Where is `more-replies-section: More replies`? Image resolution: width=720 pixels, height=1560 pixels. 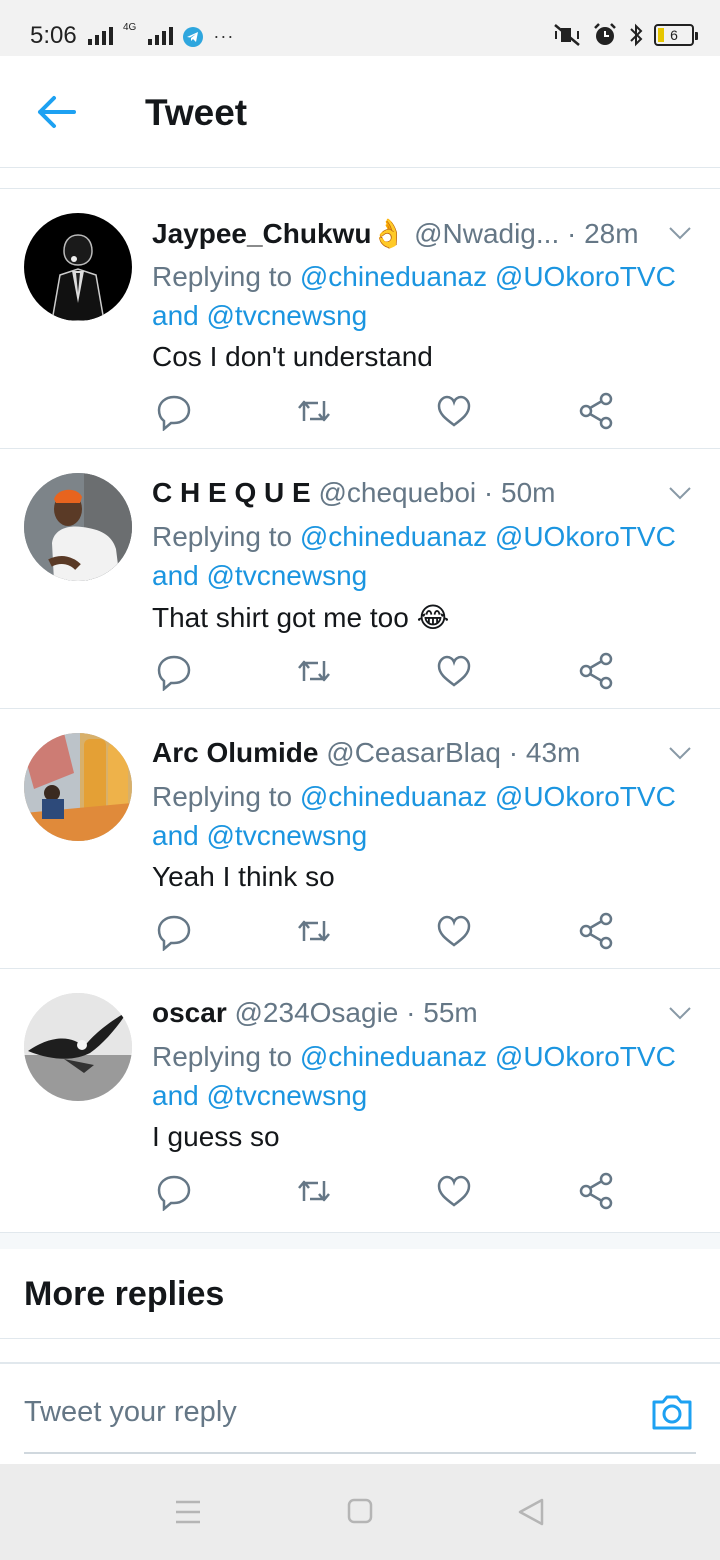
more-replies-section: More replies is located at coordinates (360, 1294).